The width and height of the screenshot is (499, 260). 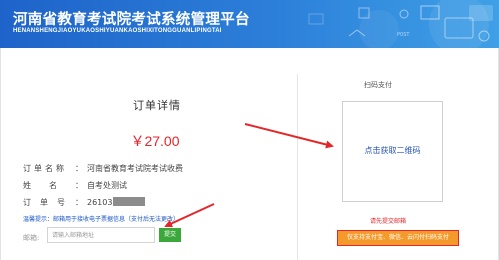 I want to click on name-label: 姓名, so click(x=49, y=185).